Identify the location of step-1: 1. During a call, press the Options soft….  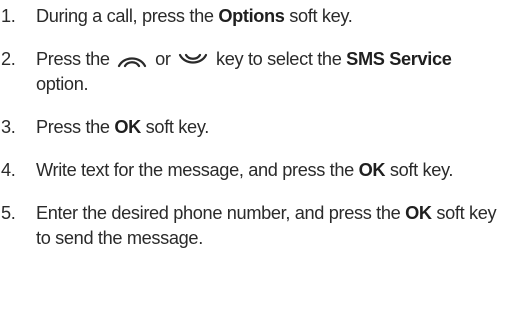
(252, 16).